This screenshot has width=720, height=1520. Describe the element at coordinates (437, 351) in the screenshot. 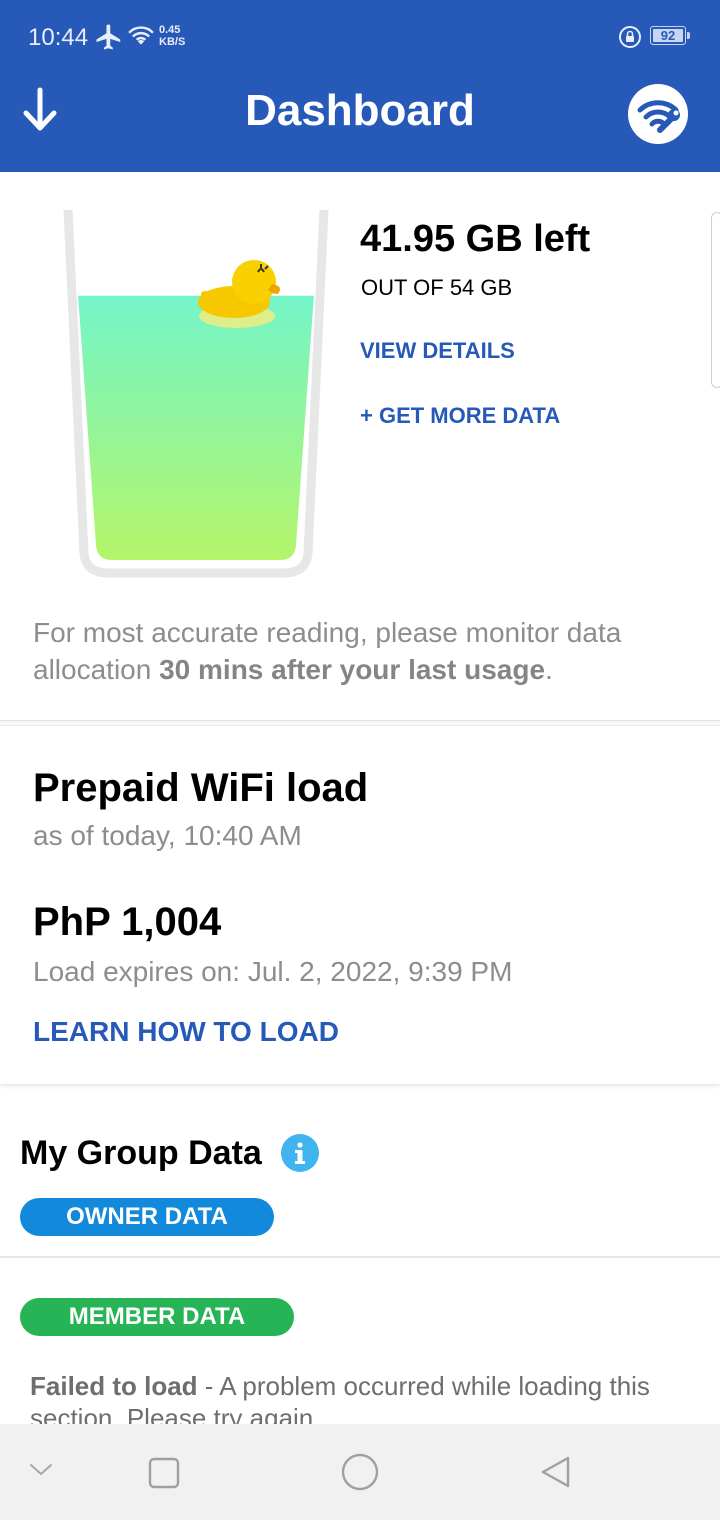

I see `view-details-link: VIEW DETAILS` at that location.